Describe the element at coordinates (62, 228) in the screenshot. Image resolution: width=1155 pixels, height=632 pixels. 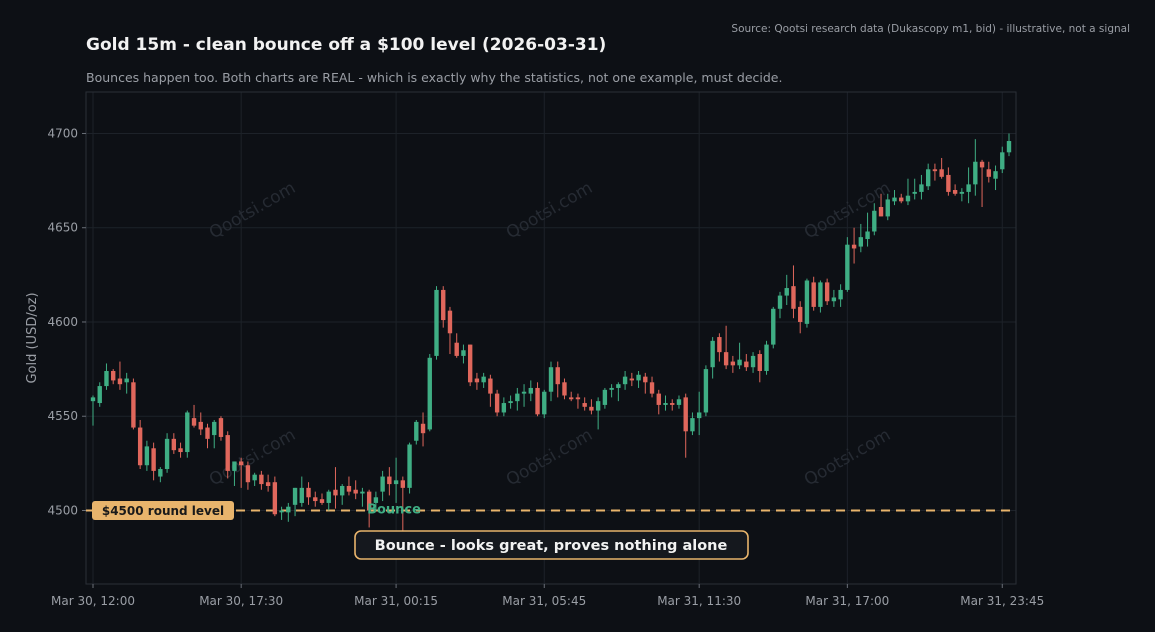
I see `y-tick-label: 4650` at that location.